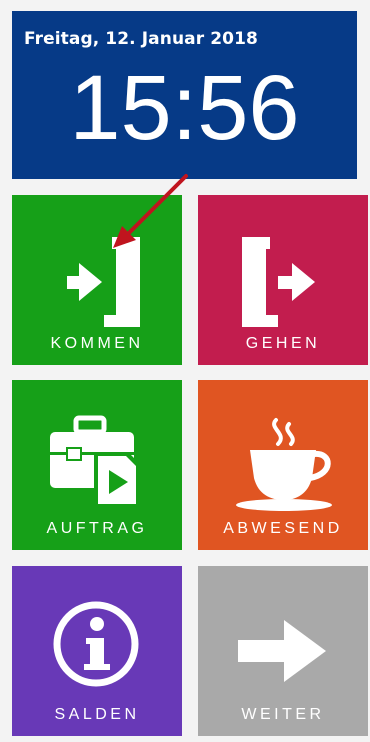 This screenshot has height=742, width=370. What do you see at coordinates (283, 528) in the screenshot?
I see `abwesend-label: ABWESEND` at bounding box center [283, 528].